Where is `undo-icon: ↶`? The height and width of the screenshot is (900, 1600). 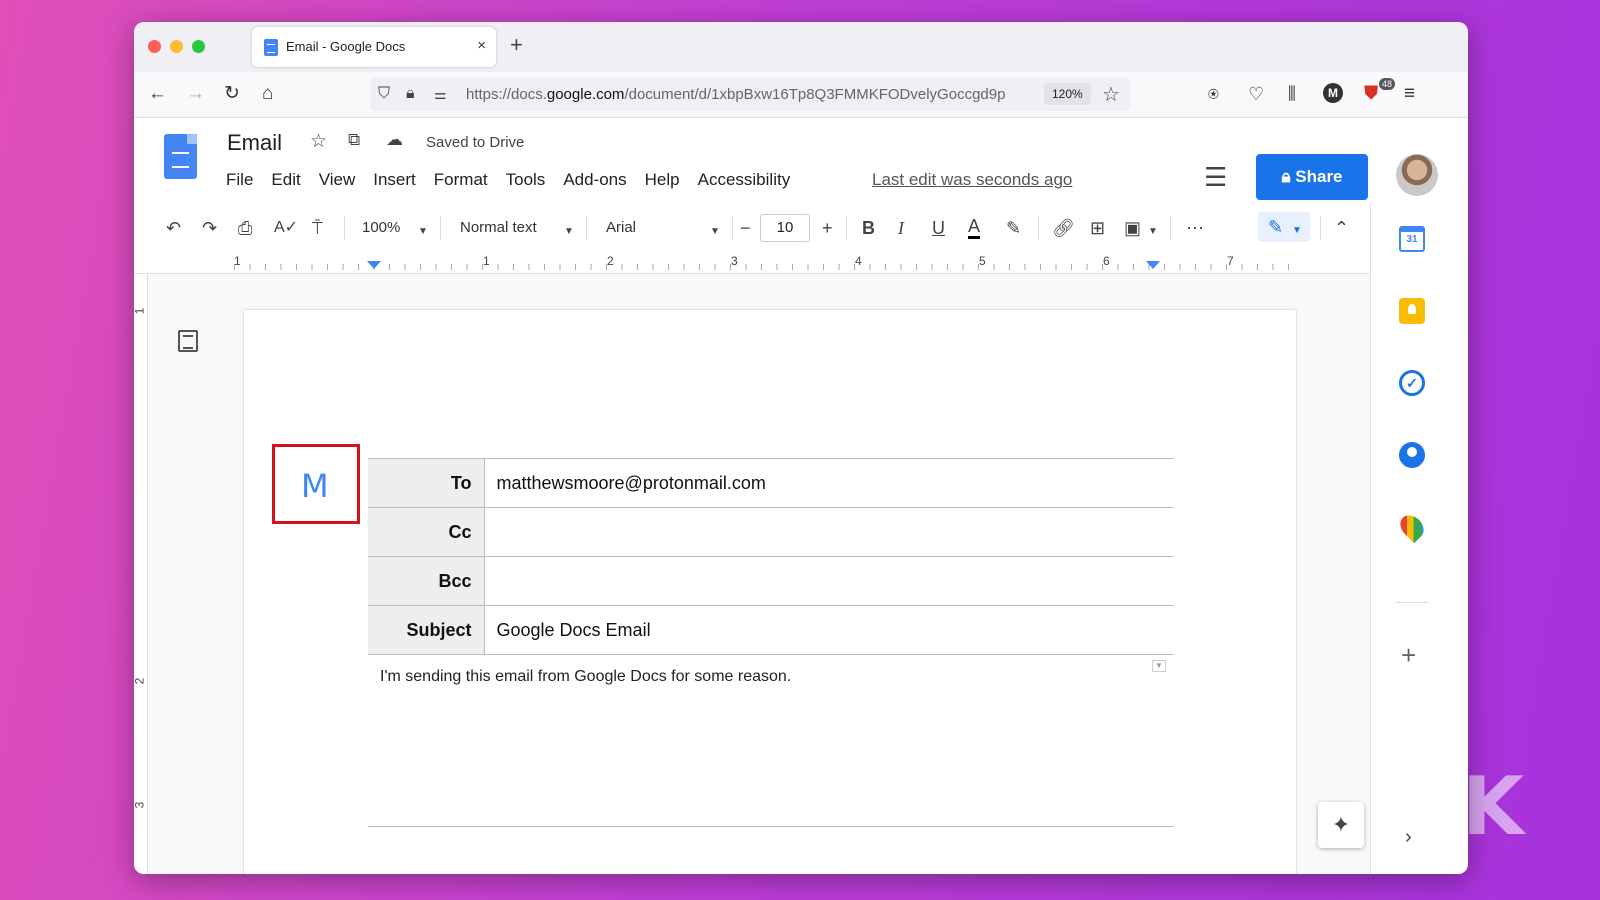
undo-icon: ↶ is located at coordinates (173, 228).